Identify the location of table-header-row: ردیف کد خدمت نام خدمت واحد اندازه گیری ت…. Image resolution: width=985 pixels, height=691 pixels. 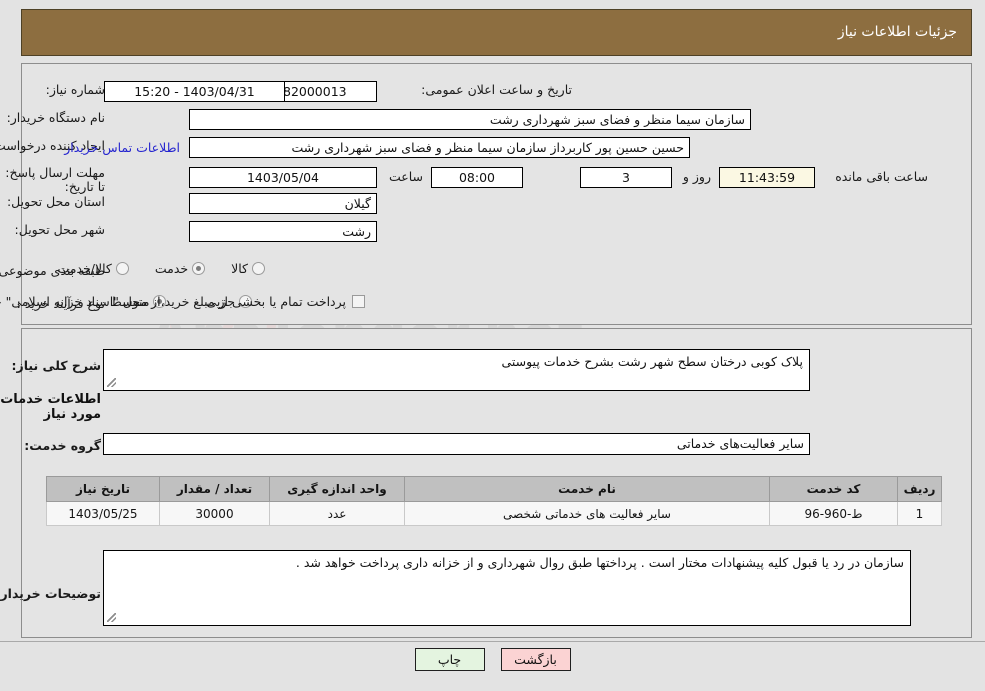
(494, 489).